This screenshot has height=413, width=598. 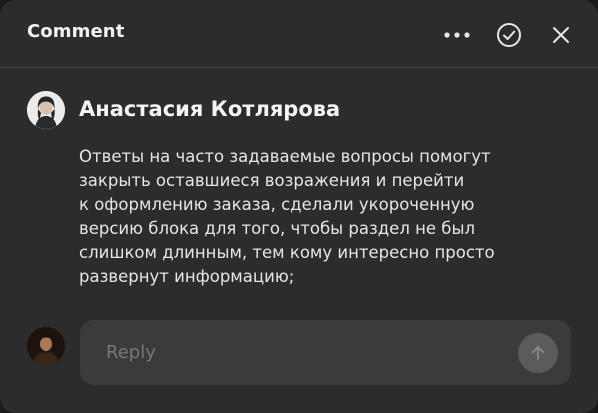 I want to click on reply-input-container, so click(x=325, y=352).